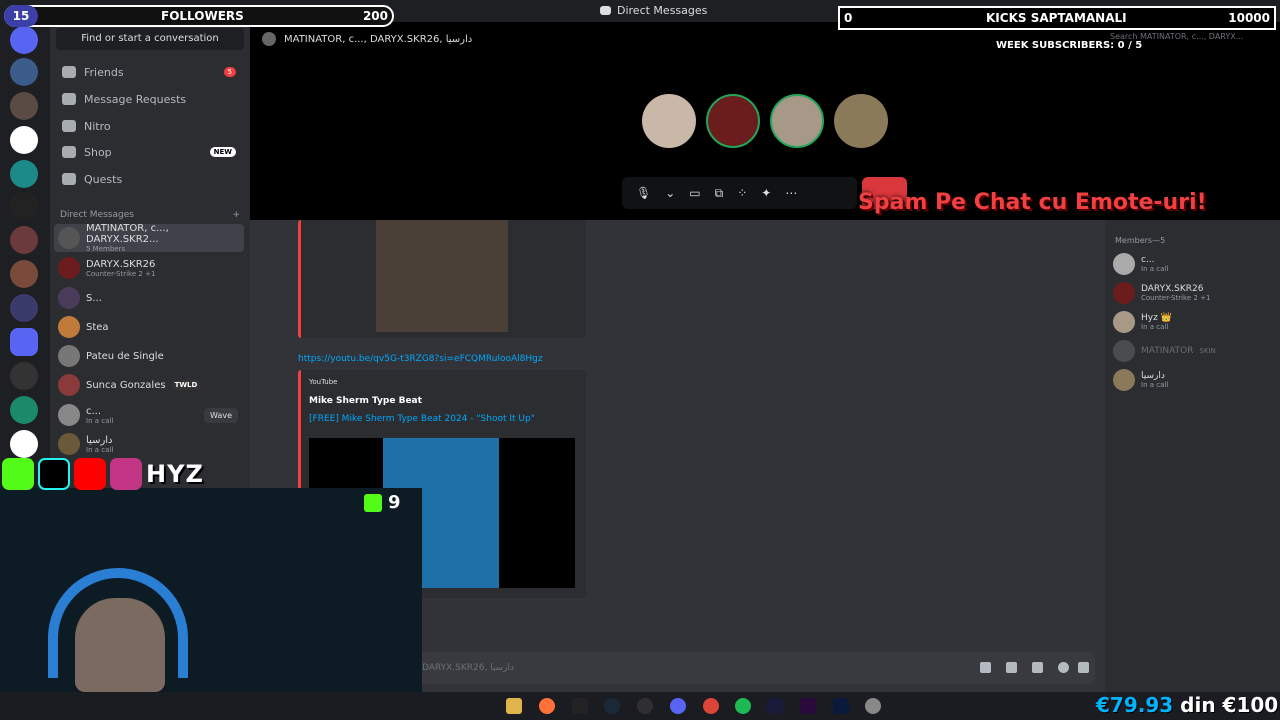 Image resolution: width=1280 pixels, height=720 pixels. Describe the element at coordinates (367, 39) in the screenshot. I see `call-title: MATINATOR, c..., DARYX.SKR26, دارسيا` at that location.